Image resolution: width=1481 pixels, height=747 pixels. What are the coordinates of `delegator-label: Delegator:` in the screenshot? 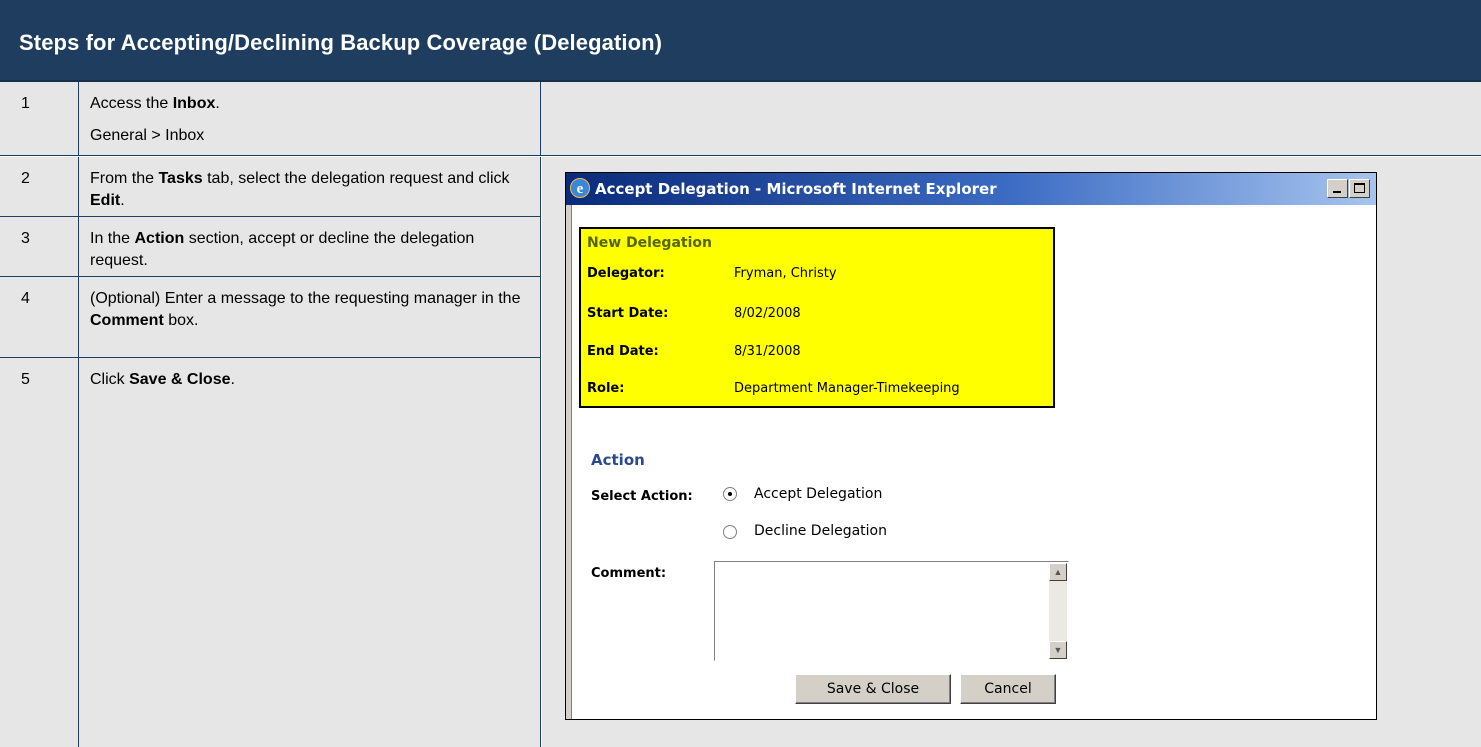 It's located at (626, 273).